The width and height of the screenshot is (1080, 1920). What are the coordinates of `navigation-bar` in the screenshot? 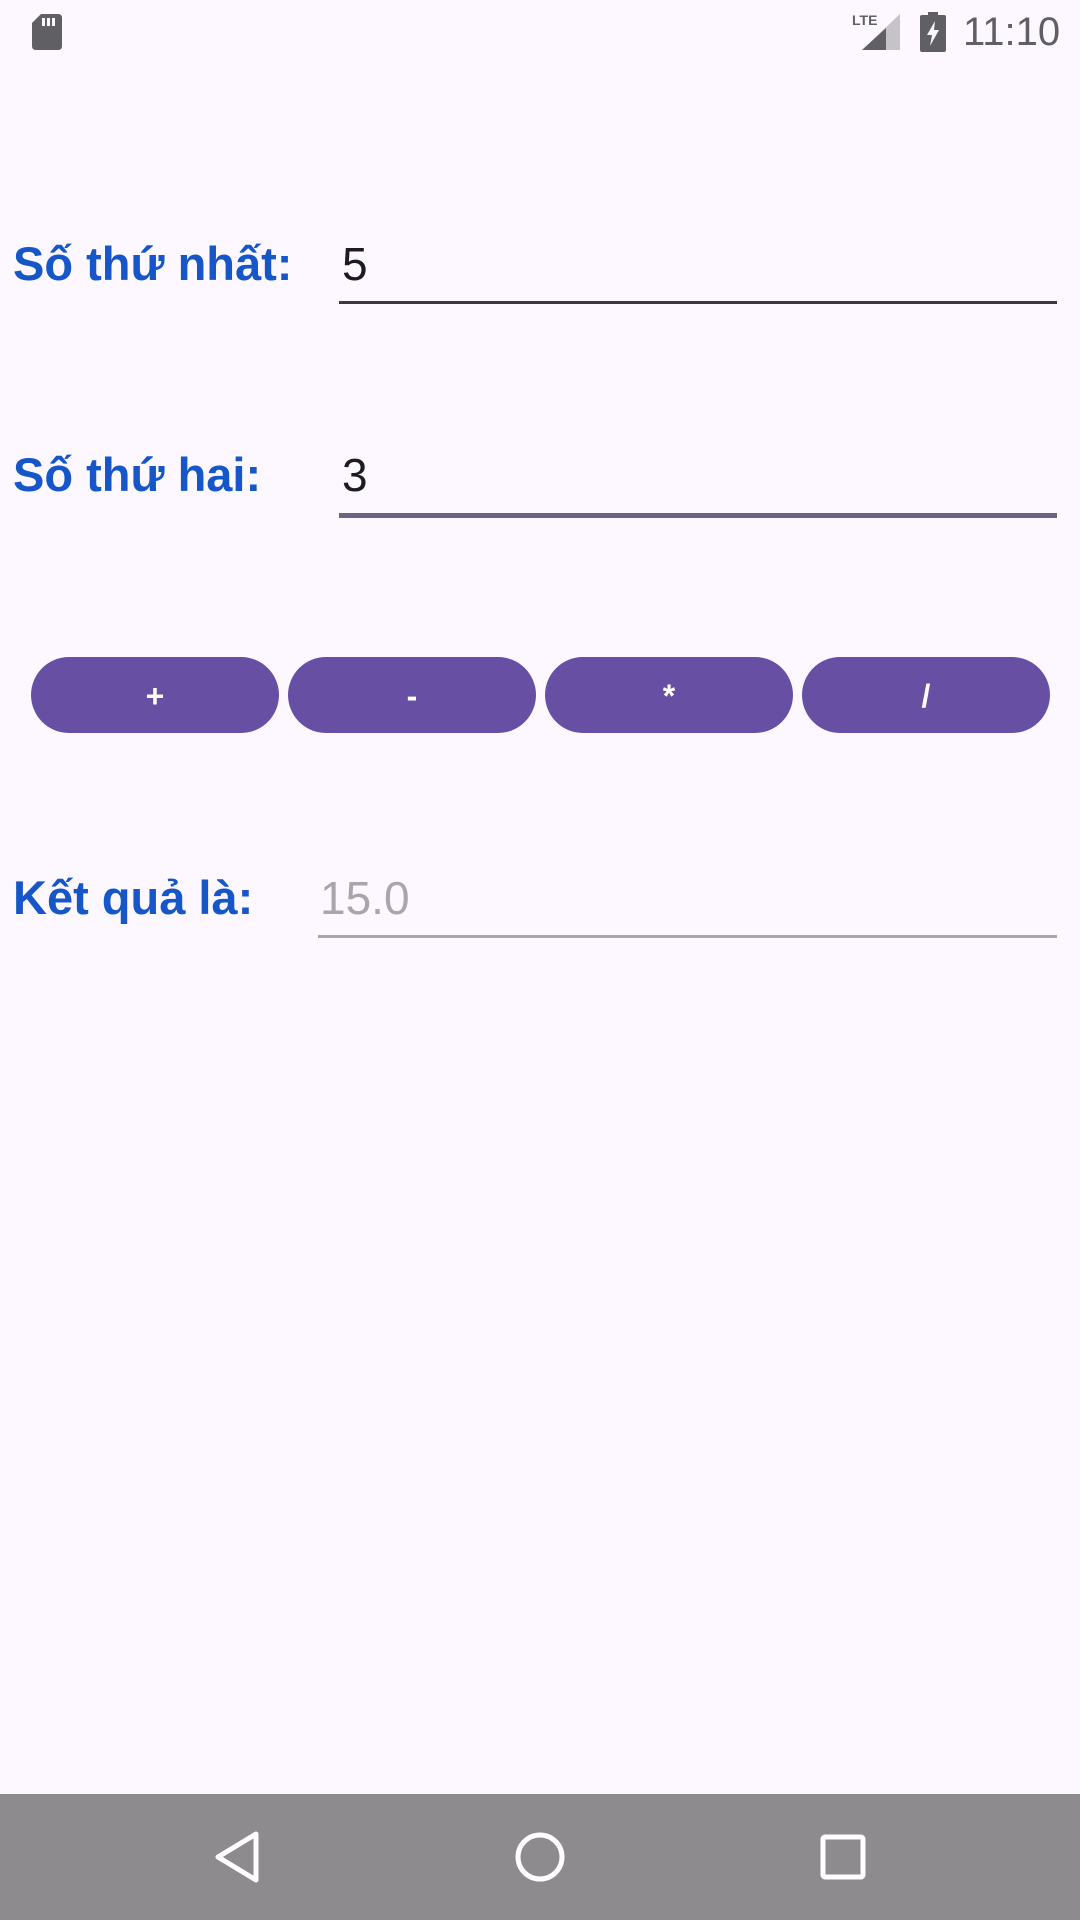 It's located at (540, 1857).